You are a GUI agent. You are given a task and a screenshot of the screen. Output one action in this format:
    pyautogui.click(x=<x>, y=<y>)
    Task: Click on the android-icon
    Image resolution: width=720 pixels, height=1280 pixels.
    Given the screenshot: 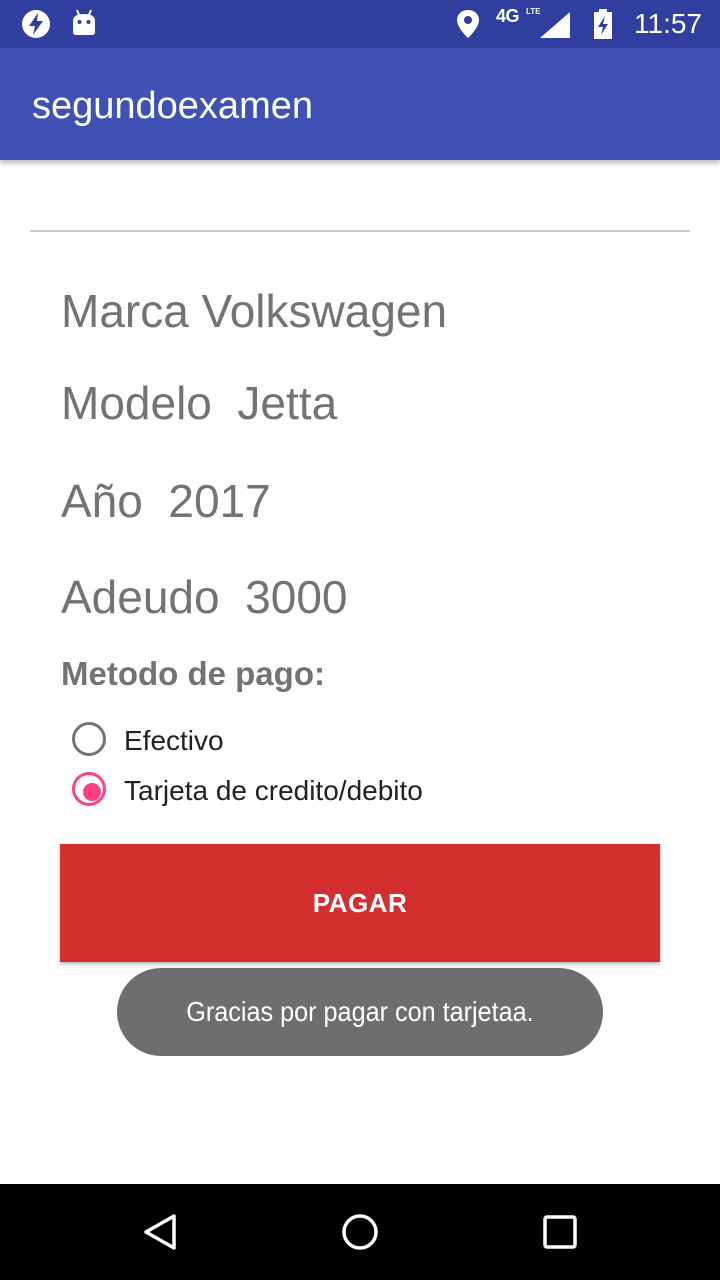 What is the action you would take?
    pyautogui.click(x=84, y=22)
    